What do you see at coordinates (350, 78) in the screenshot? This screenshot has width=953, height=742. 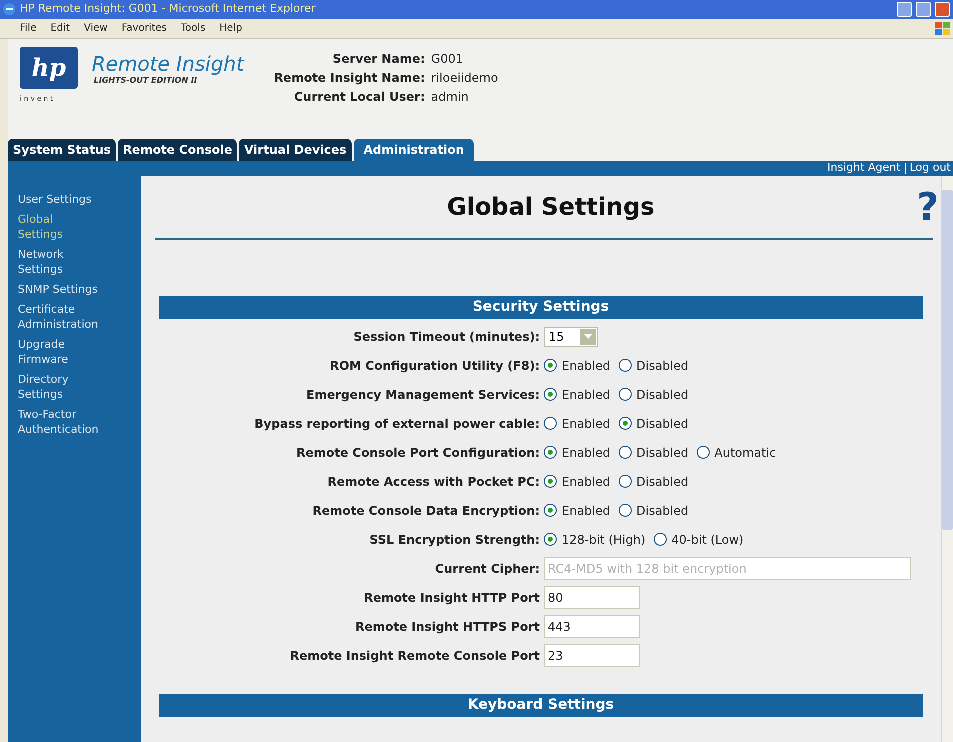 I see `info-label: Remote Insight Name:` at bounding box center [350, 78].